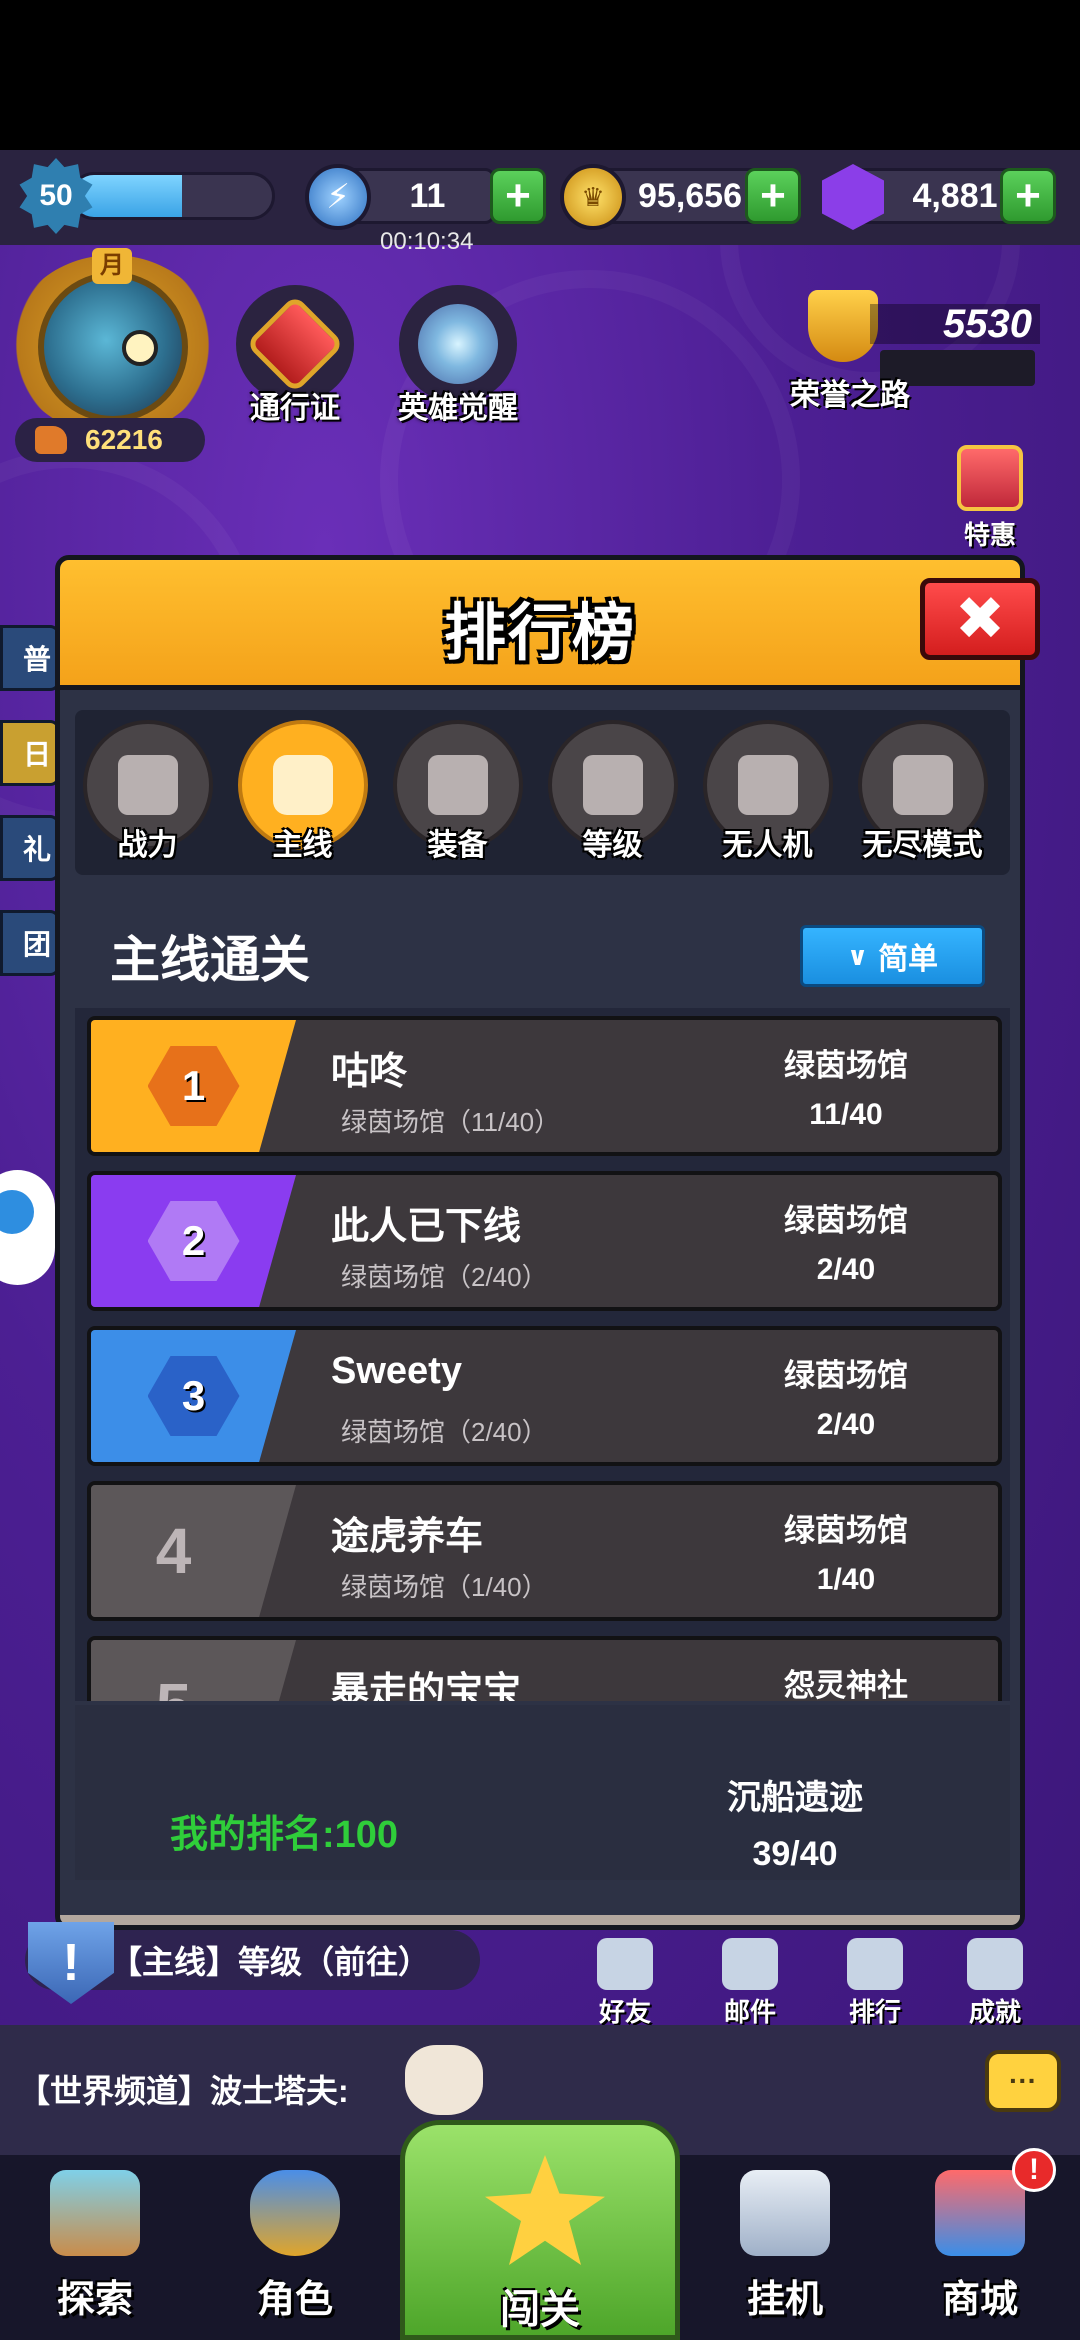 Image resolution: width=1080 pixels, height=2340 pixels. I want to click on player-stage: 怨灵神社, so click(846, 1684).